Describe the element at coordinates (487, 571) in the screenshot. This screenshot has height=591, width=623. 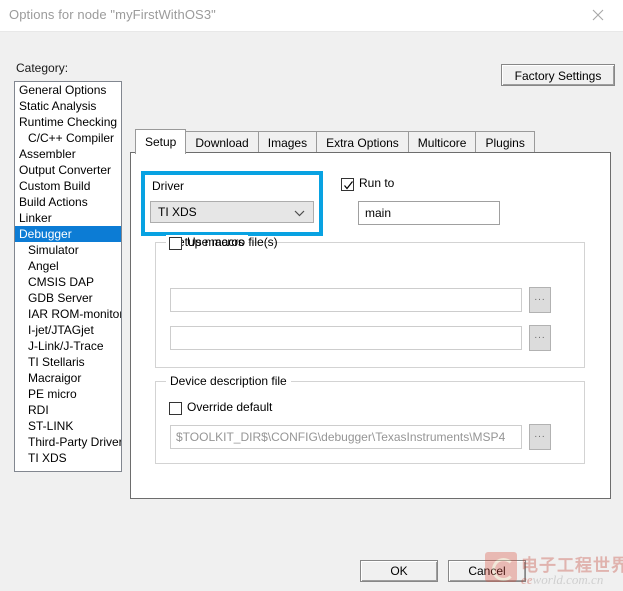
I see `cancel-button: Cancel` at that location.